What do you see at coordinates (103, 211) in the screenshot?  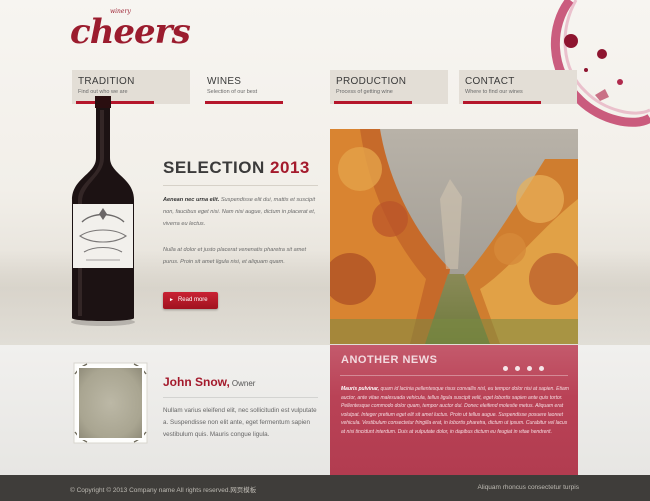 I see `wine-bottle-image` at bounding box center [103, 211].